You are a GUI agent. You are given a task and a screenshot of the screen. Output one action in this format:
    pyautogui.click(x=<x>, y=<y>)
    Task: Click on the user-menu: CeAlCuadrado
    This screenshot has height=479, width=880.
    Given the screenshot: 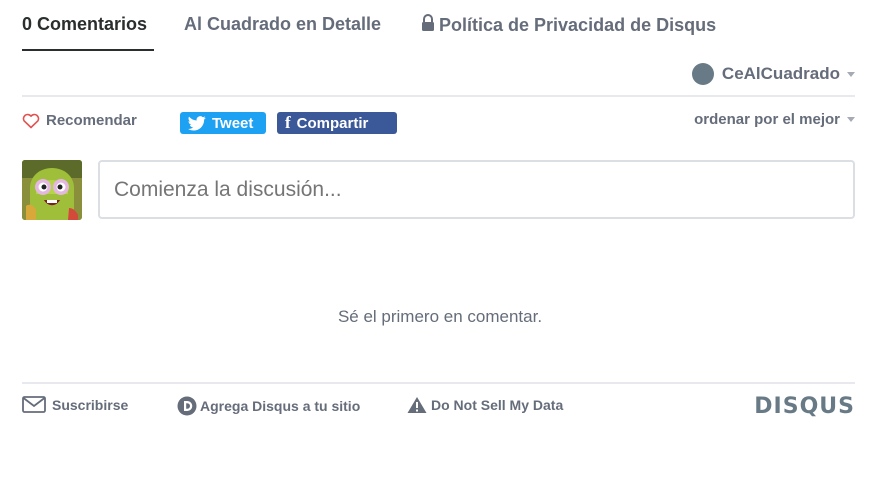 What is the action you would take?
    pyautogui.click(x=773, y=74)
    